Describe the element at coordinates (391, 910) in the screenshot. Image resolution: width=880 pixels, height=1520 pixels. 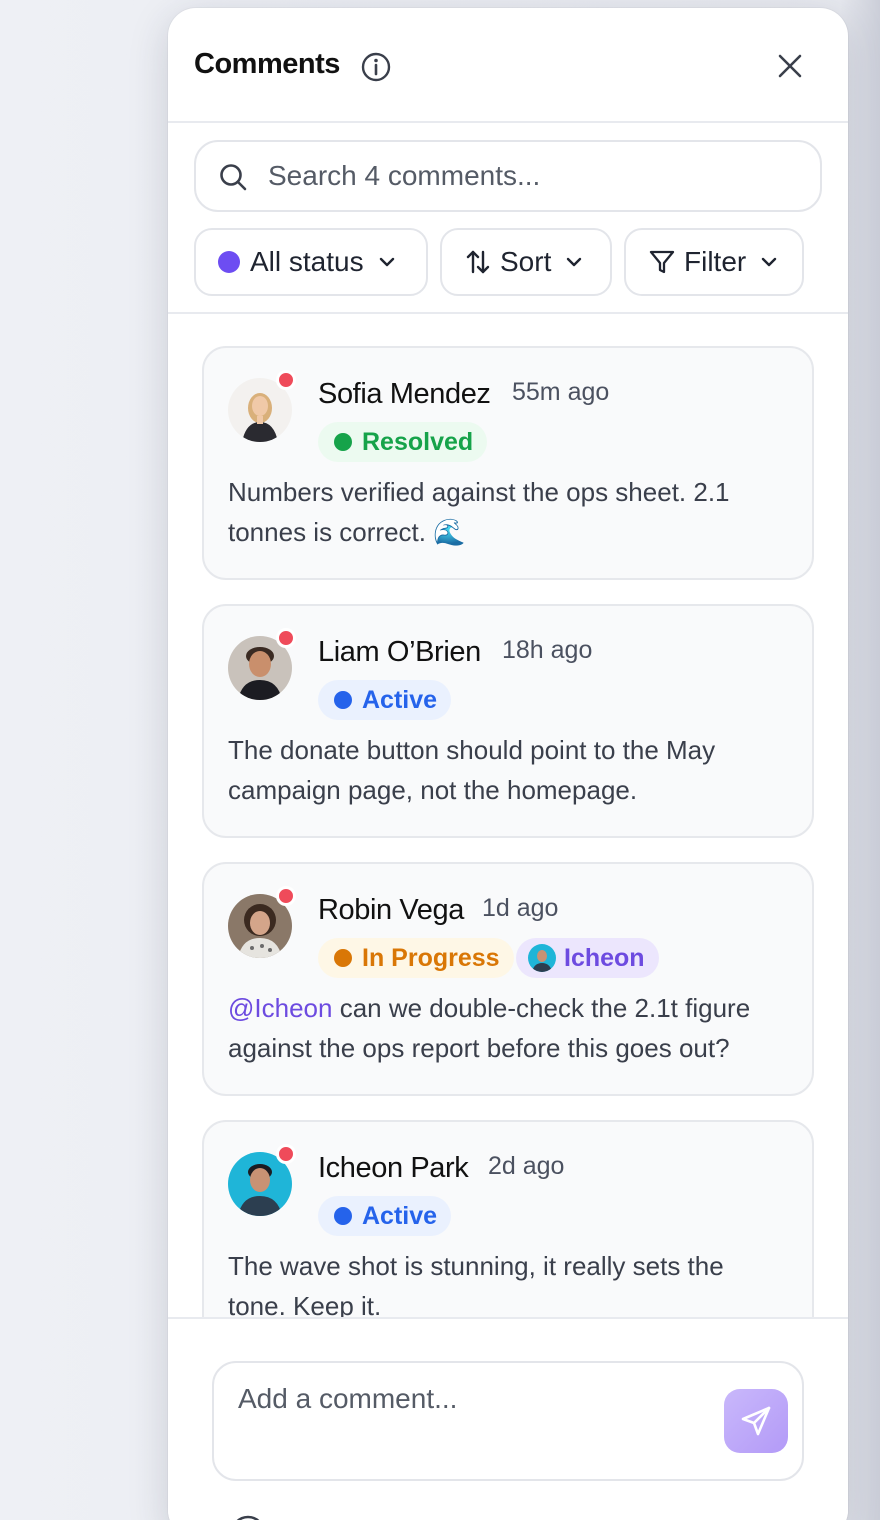
I see `comment-author: Robin Vega` at that location.